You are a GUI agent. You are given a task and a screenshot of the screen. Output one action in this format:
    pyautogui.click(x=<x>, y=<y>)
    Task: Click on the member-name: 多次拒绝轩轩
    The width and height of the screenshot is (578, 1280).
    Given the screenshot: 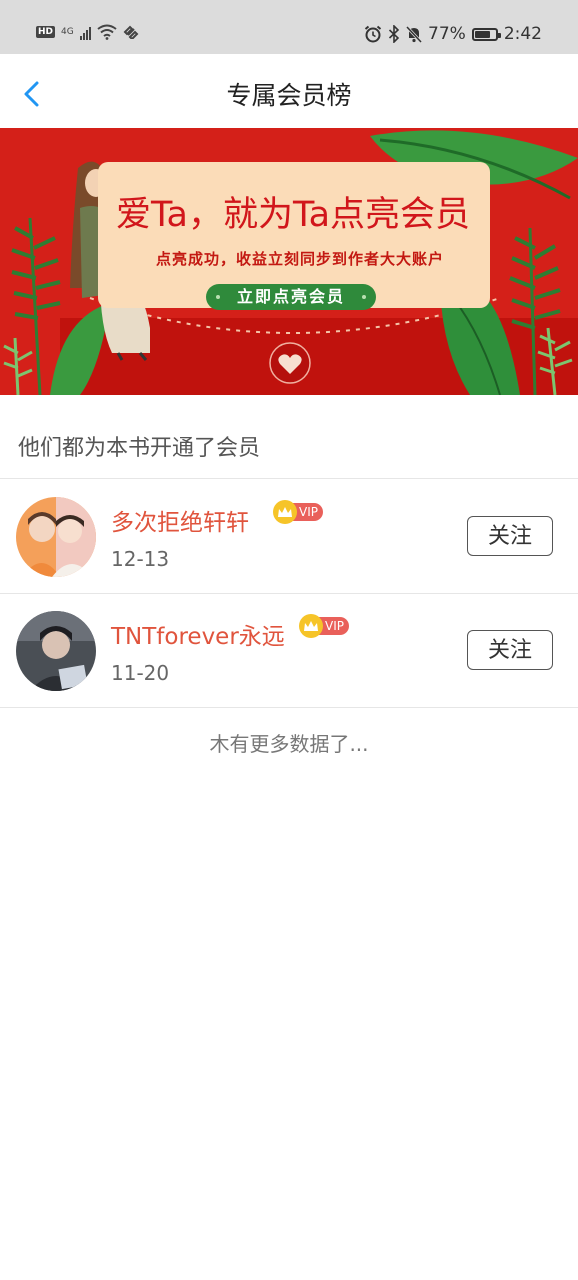 What is the action you would take?
    pyautogui.click(x=180, y=520)
    